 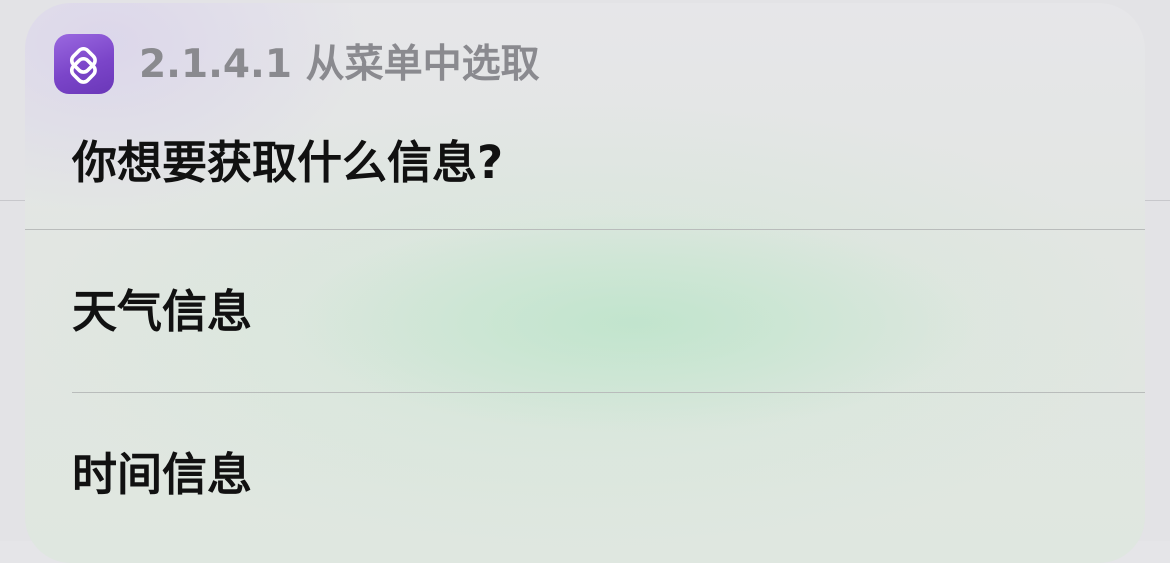 What do you see at coordinates (288, 162) in the screenshot?
I see `prompt-title: 你想要获取什么信息?` at bounding box center [288, 162].